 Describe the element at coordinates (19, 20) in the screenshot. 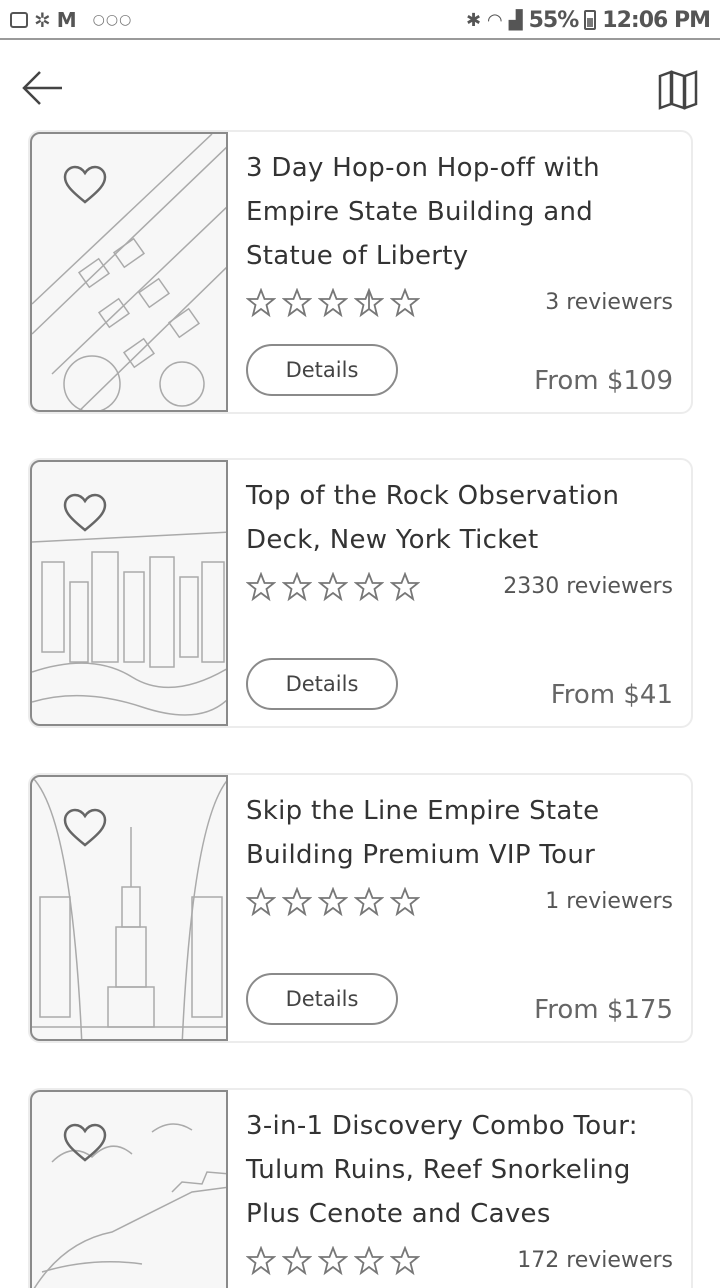

I see `image-notification-icon` at that location.